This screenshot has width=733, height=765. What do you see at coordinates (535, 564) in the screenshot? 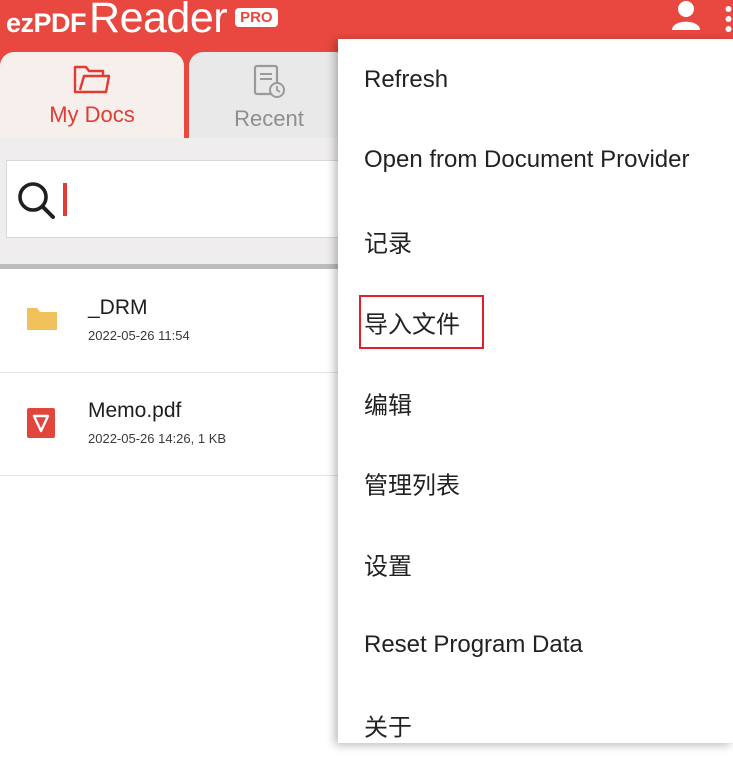
I see `menu-item-settings: 设置` at bounding box center [535, 564].